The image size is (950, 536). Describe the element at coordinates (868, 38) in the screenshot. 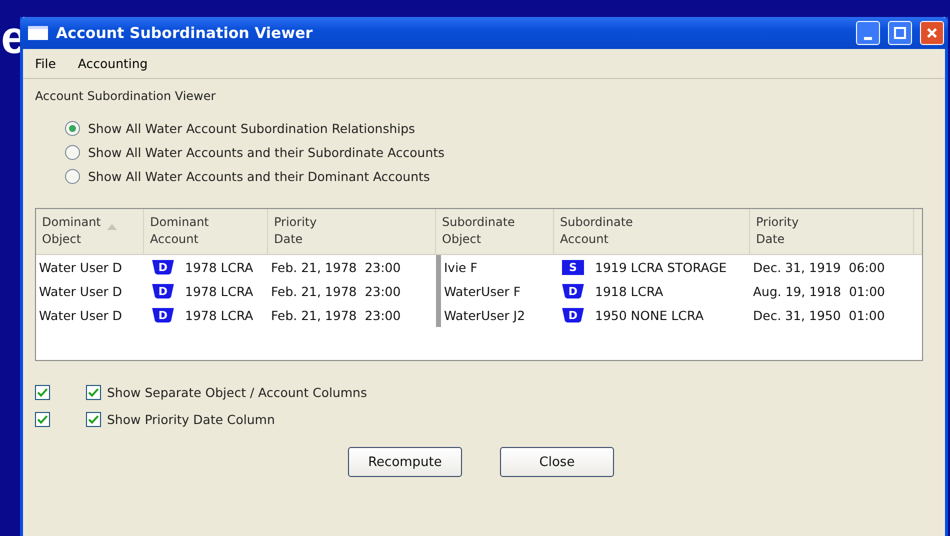

I see `minimize-icon` at that location.